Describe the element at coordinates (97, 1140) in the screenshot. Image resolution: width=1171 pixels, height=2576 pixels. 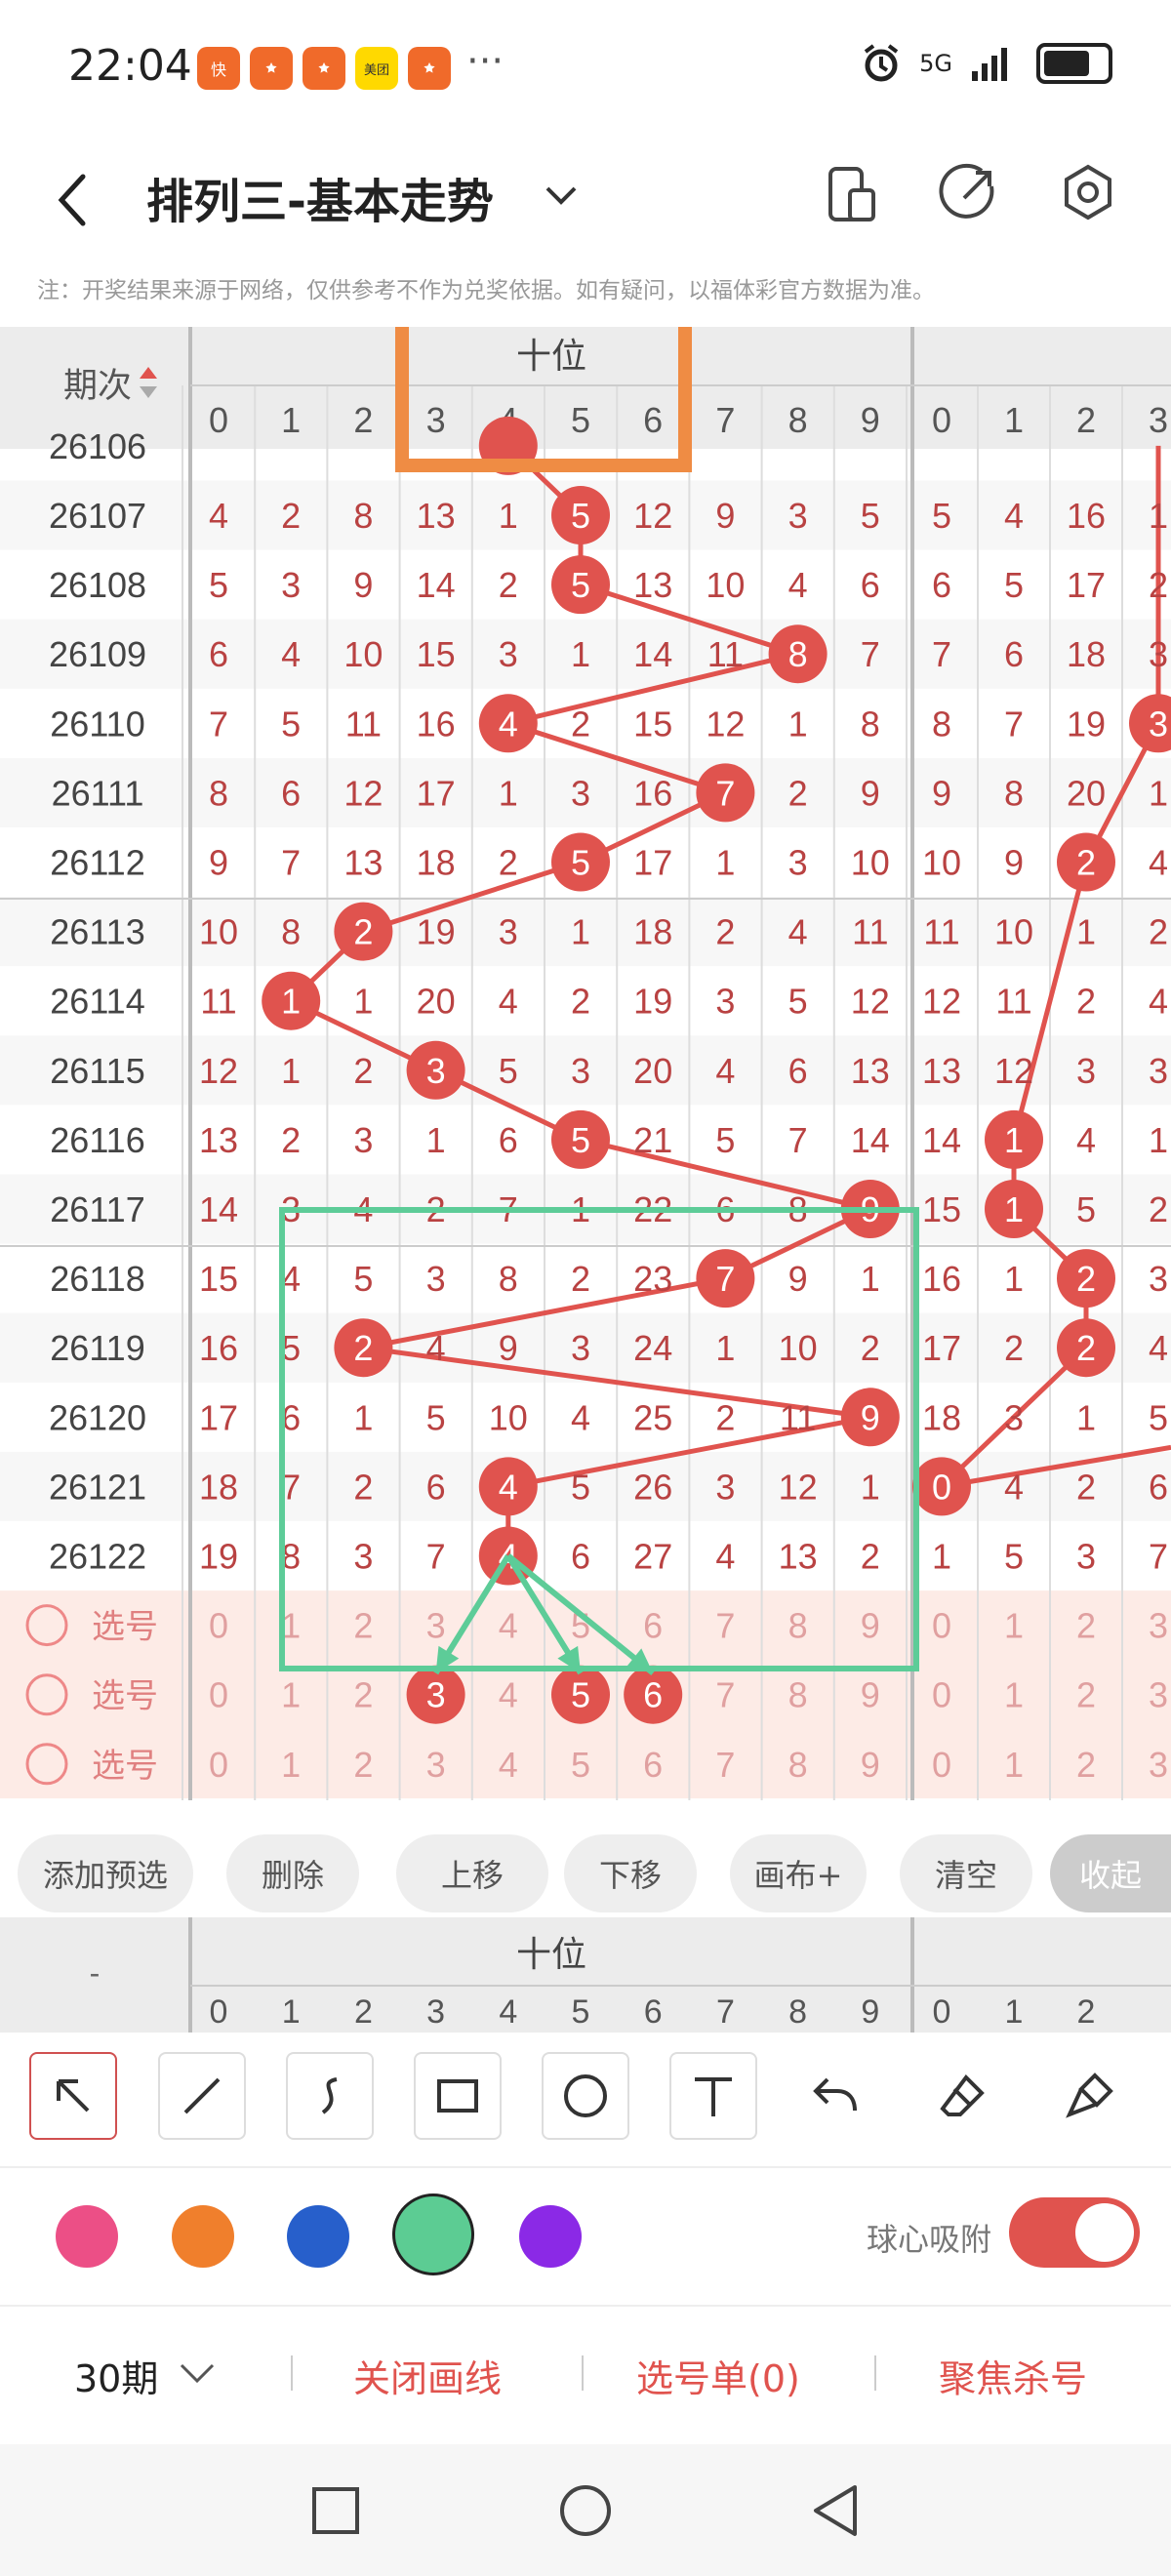
I see `period-label: 26116` at that location.